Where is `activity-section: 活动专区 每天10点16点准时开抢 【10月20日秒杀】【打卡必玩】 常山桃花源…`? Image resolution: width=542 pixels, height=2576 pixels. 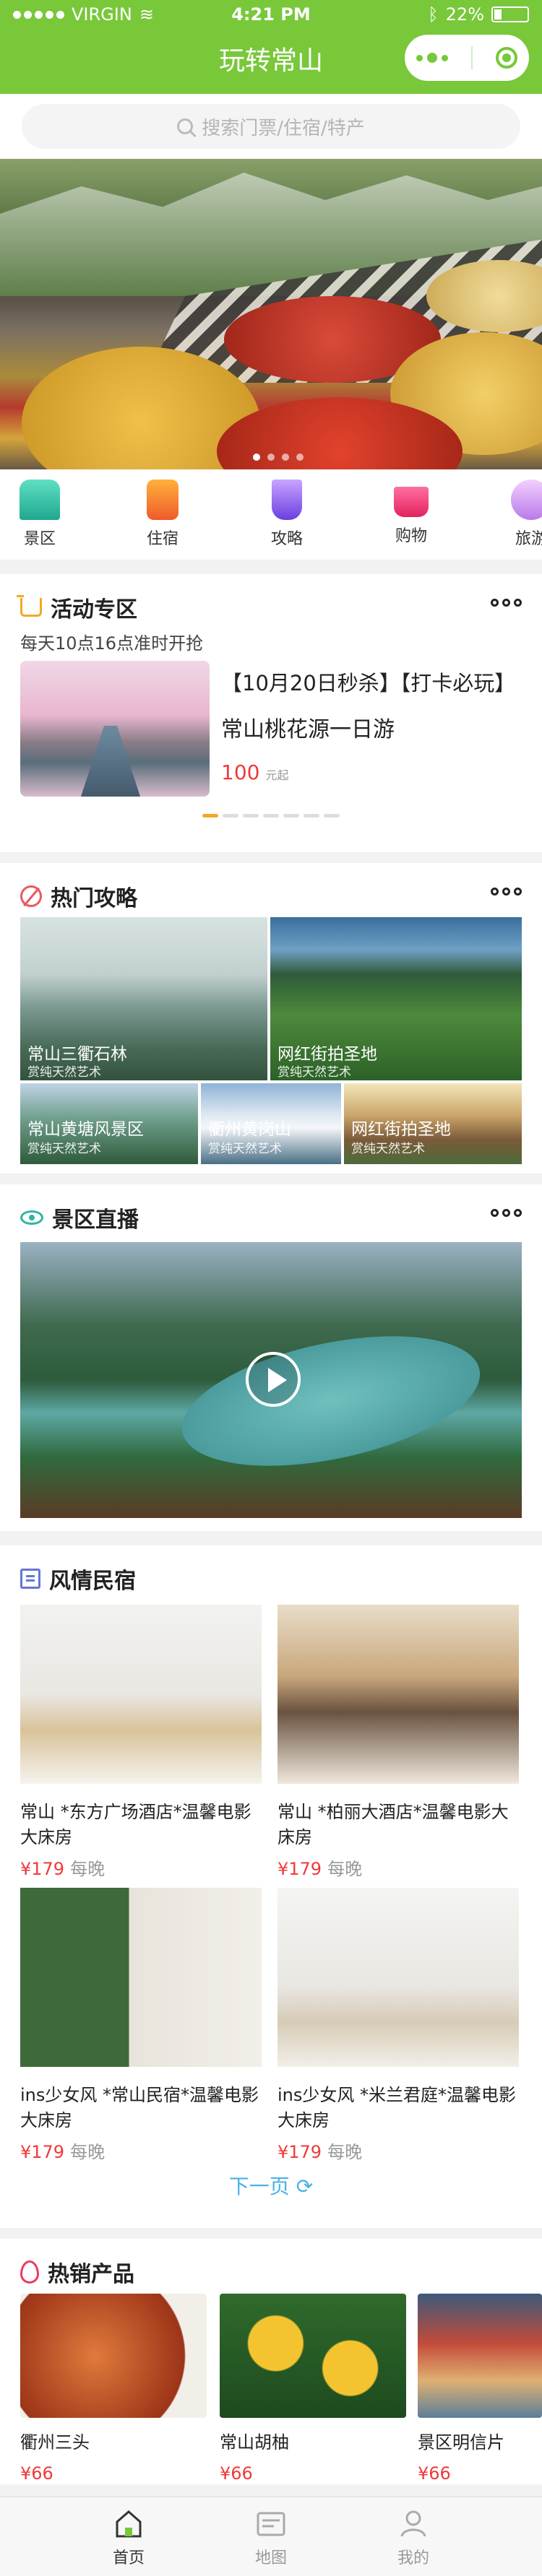
activity-section: 活动专区 每天10点16点准时开抢 【10月20日秒杀】【打卡必玩】 常山桃花源… is located at coordinates (271, 713).